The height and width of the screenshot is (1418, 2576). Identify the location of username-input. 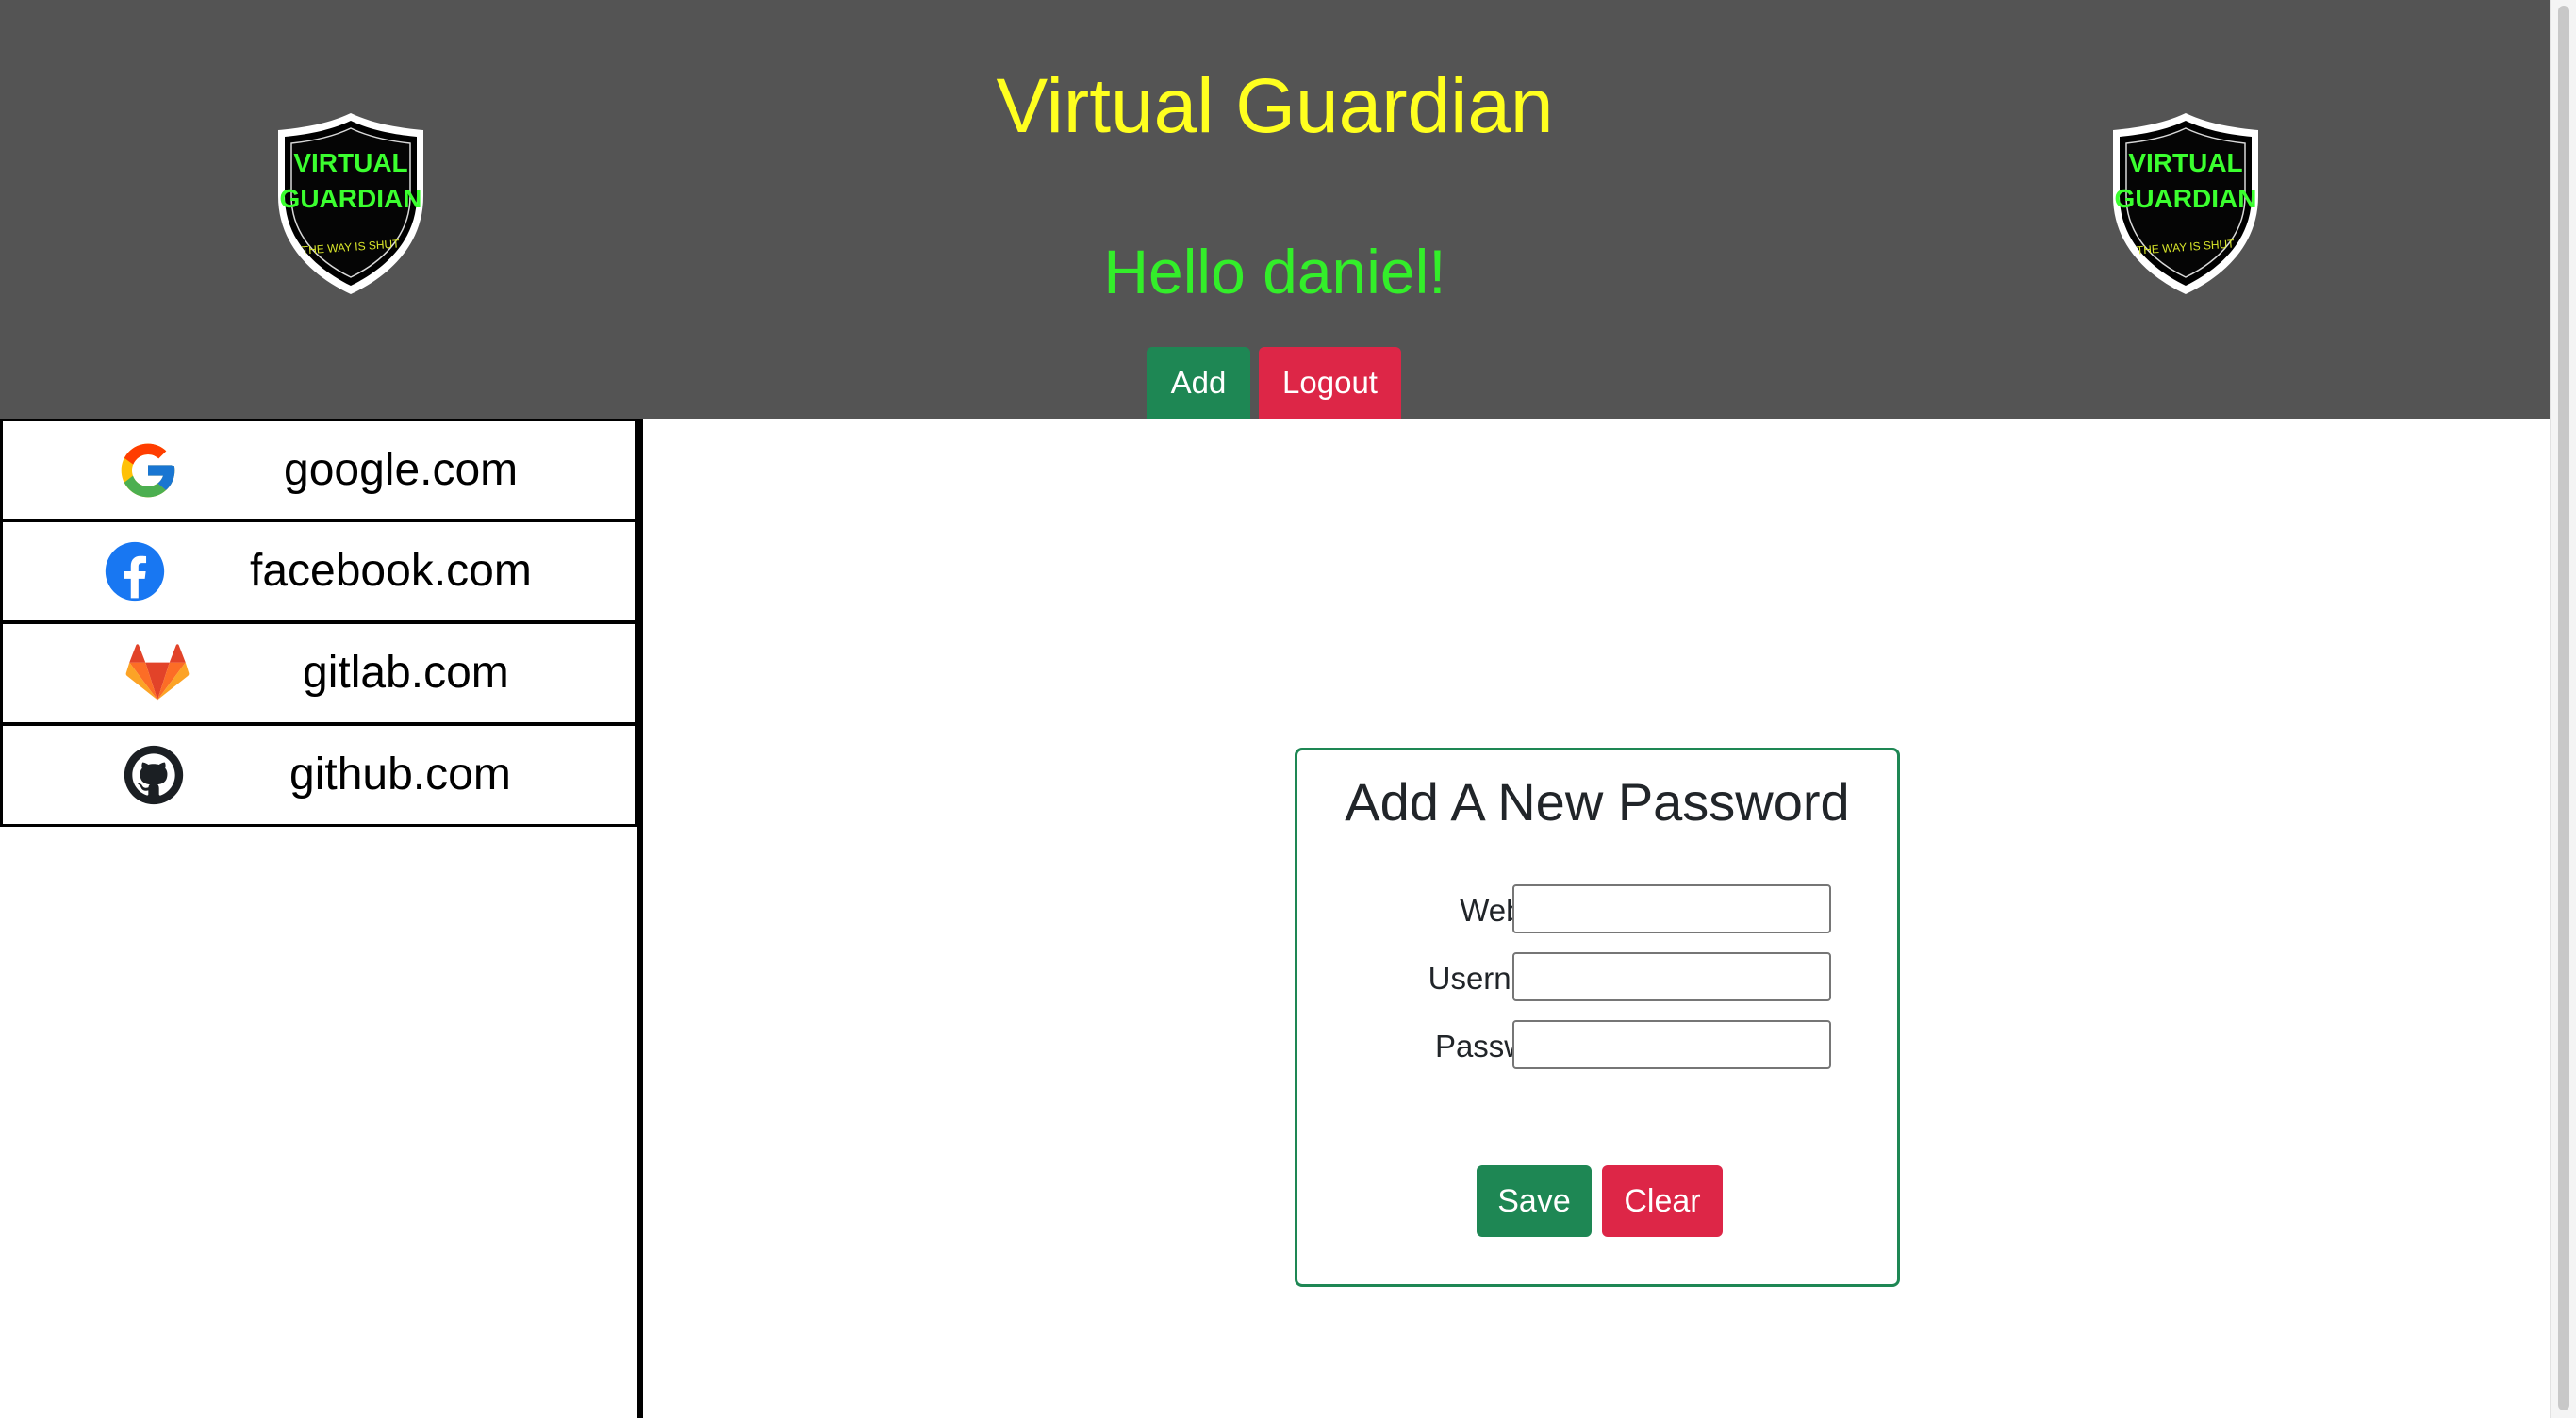
(1671, 976).